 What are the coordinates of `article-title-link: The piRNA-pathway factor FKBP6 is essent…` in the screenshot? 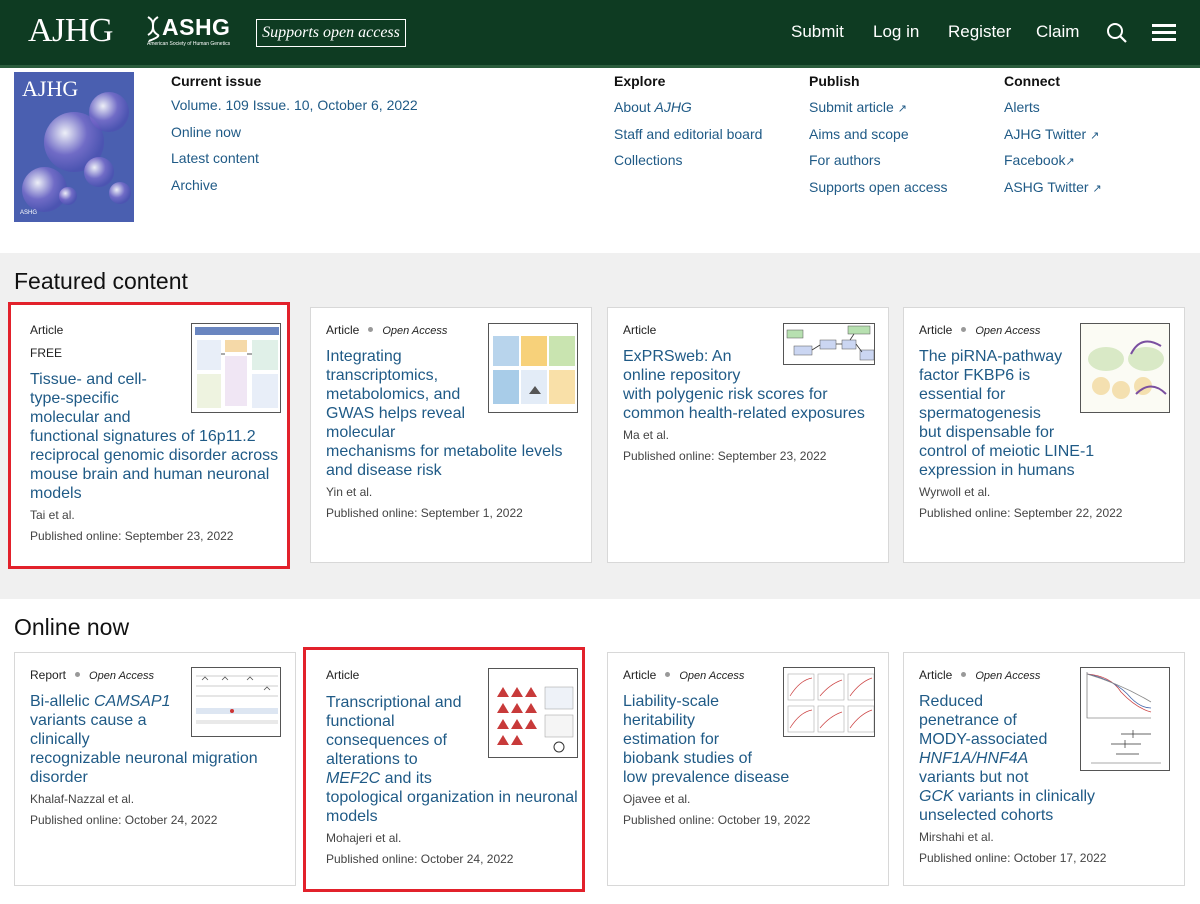 It's located at (1006, 413).